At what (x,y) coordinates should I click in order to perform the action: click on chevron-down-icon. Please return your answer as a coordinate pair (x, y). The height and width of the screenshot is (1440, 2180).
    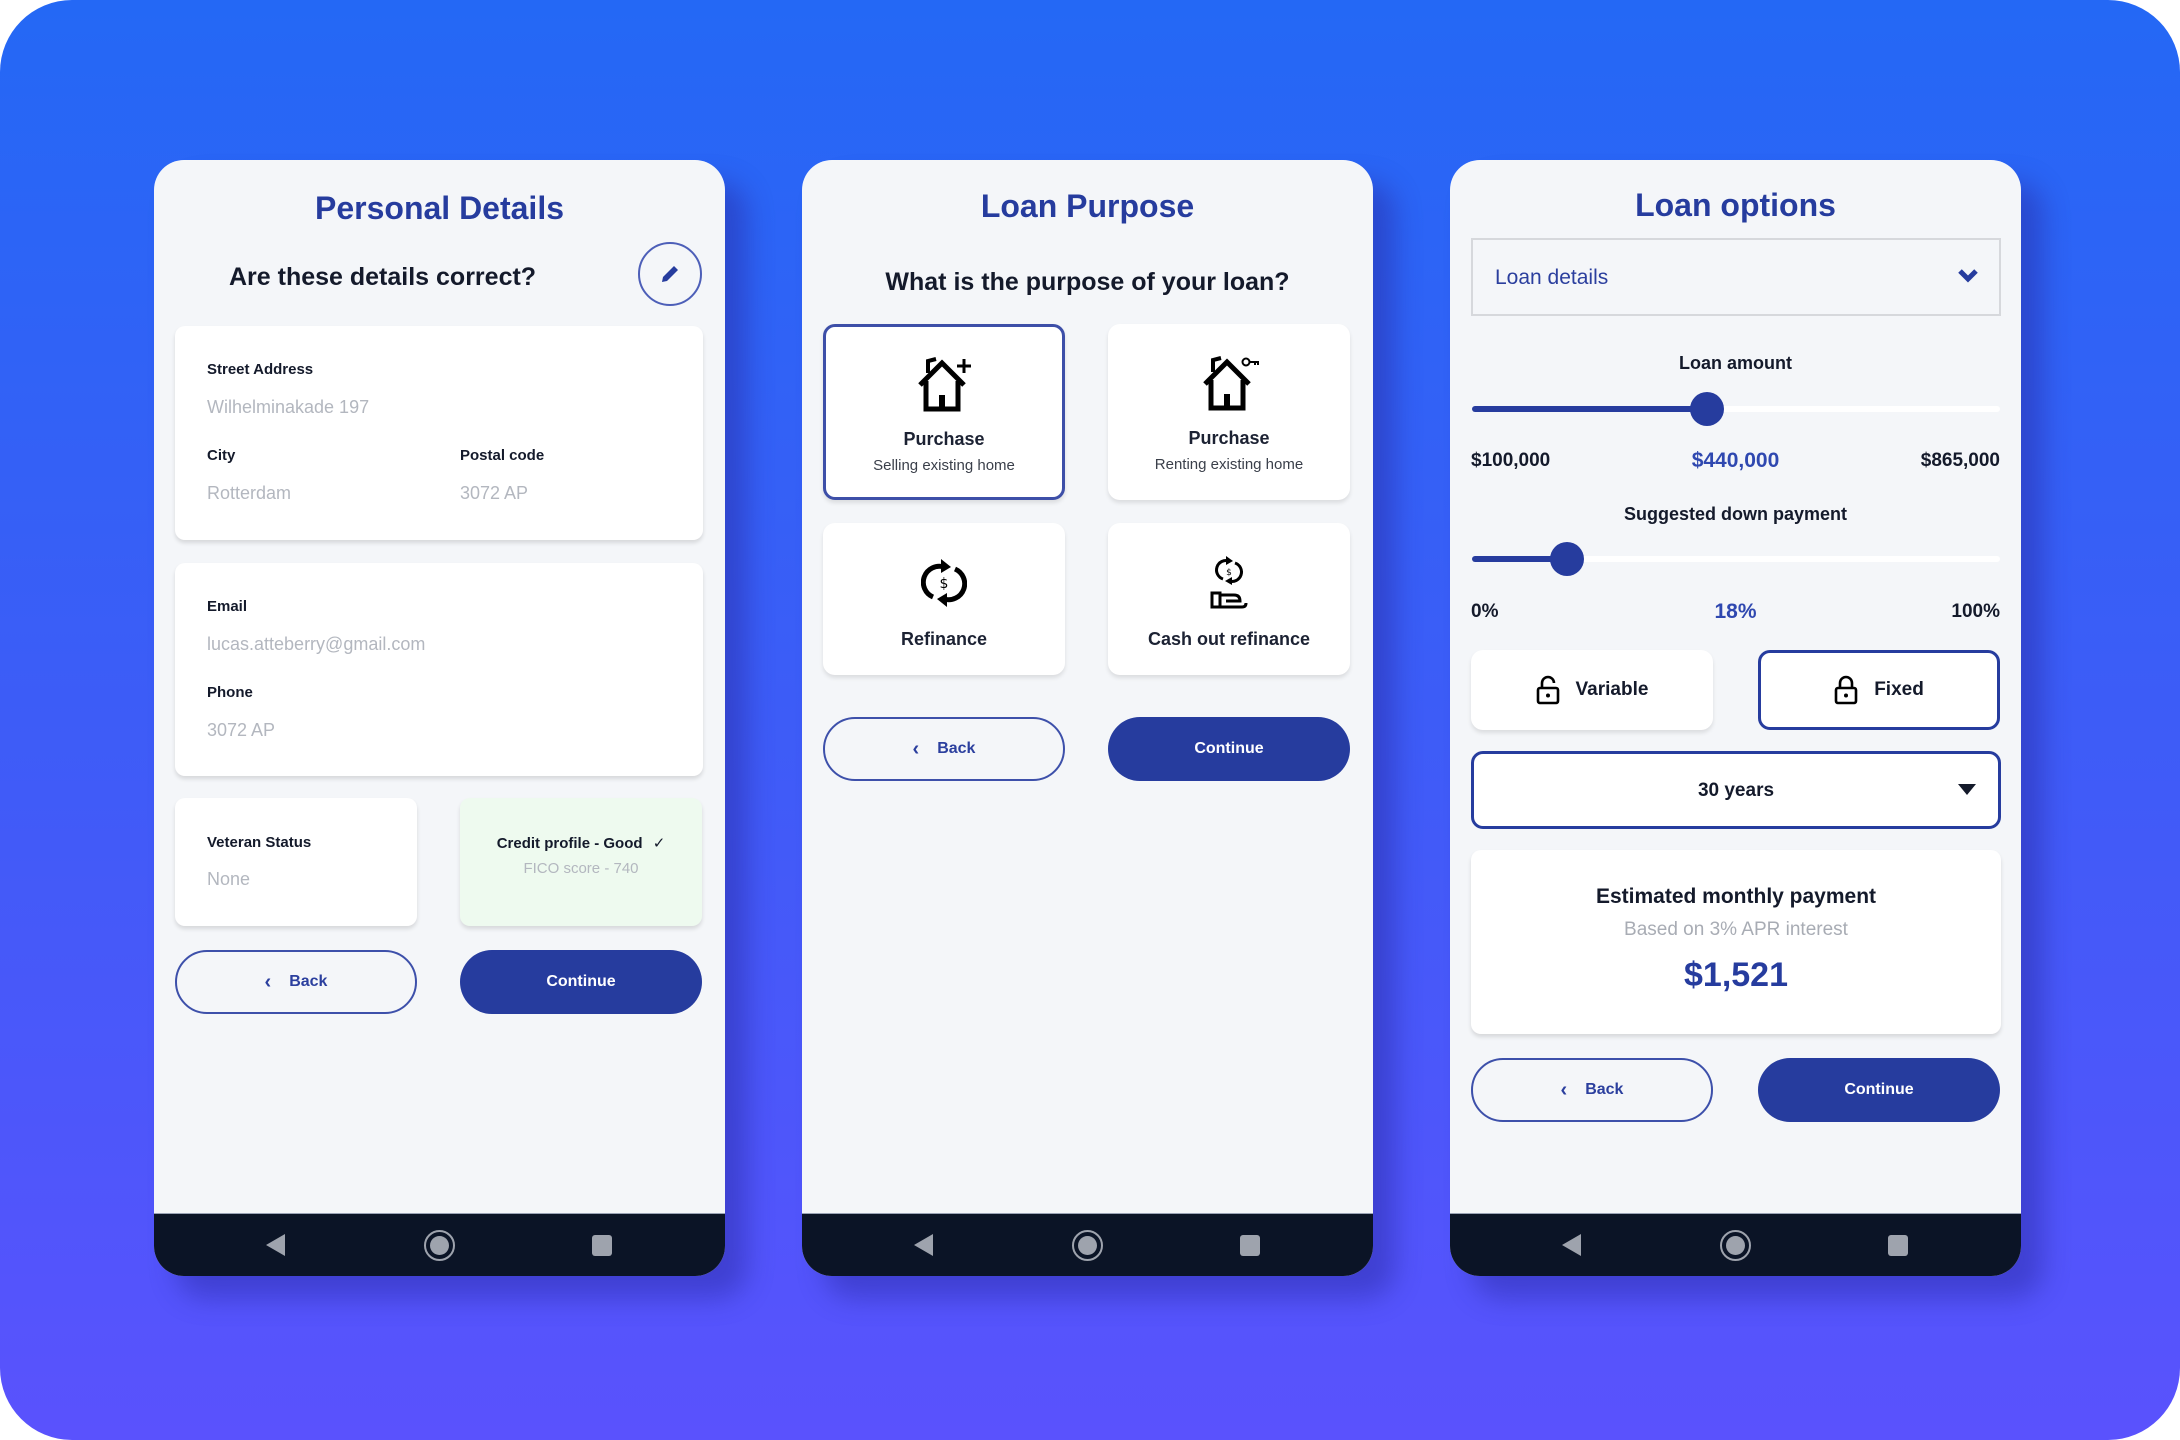
    Looking at the image, I should click on (1968, 276).